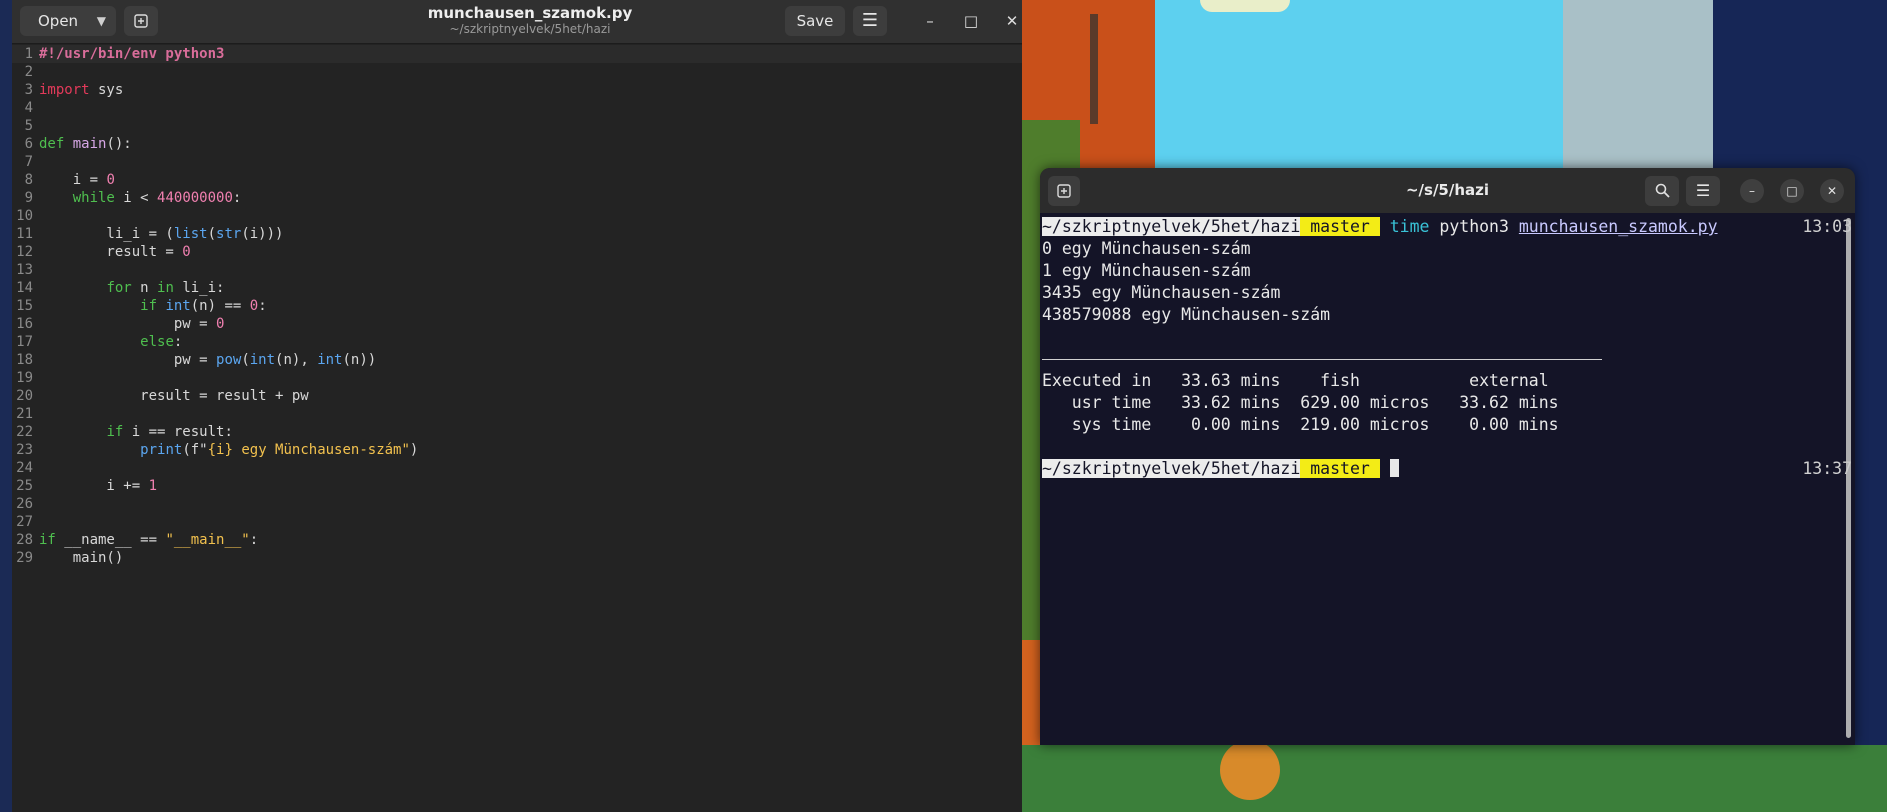  Describe the element at coordinates (24, 432) in the screenshot. I see `line-number: 22` at that location.